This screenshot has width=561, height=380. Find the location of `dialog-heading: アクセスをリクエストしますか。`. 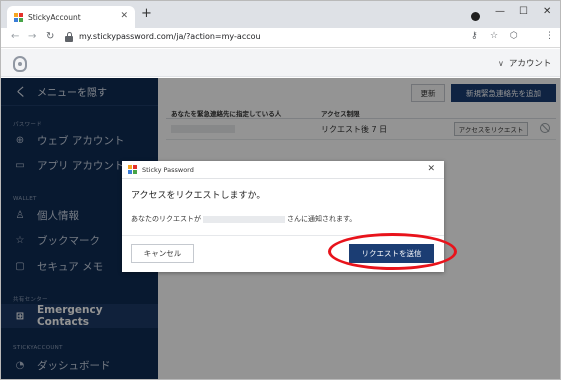

dialog-heading: アクセスをリクエストしますか。 is located at coordinates (198, 196).